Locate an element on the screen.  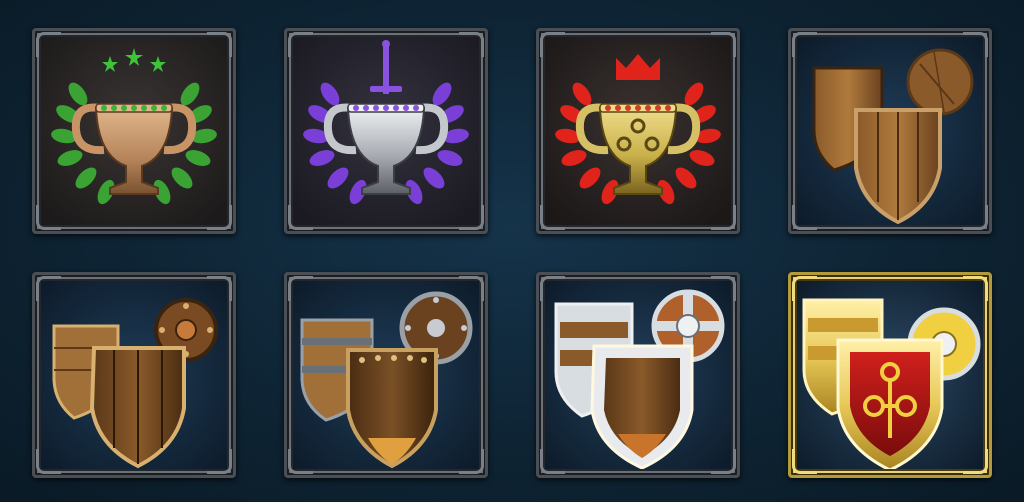
studded-shields-tile is located at coordinates (134, 375).